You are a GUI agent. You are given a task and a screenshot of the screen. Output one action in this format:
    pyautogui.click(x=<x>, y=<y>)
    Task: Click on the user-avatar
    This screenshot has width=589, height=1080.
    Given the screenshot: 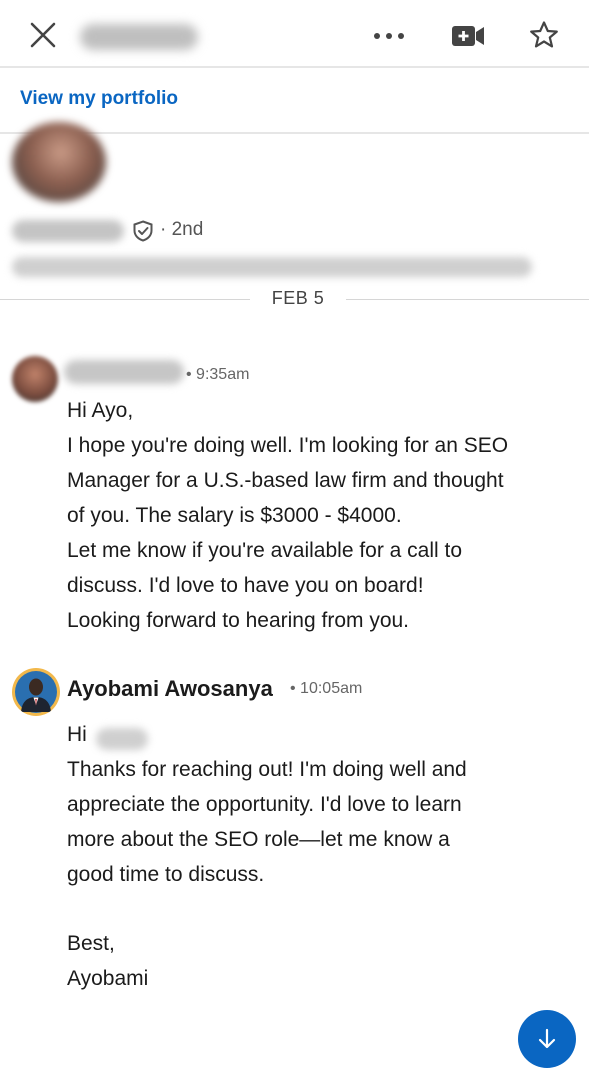 What is the action you would take?
    pyautogui.click(x=36, y=692)
    